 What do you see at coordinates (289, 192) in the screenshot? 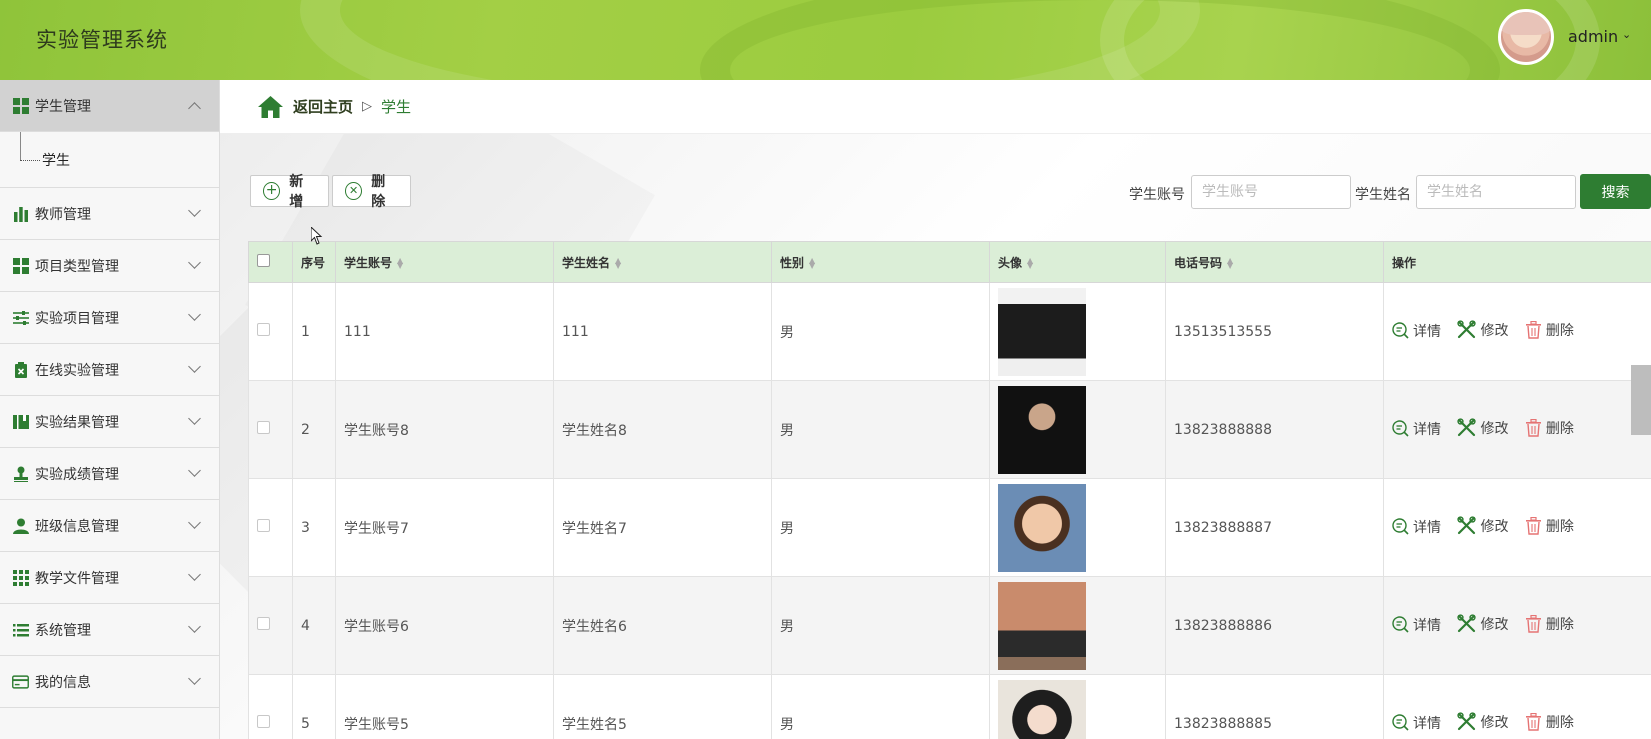
I see `add-button: + 新增` at bounding box center [289, 192].